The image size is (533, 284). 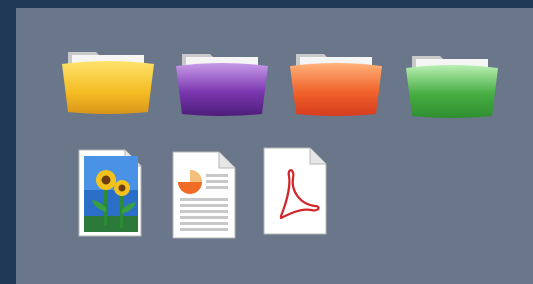 I want to click on acrobat-pdf-icon, so click(x=295, y=192).